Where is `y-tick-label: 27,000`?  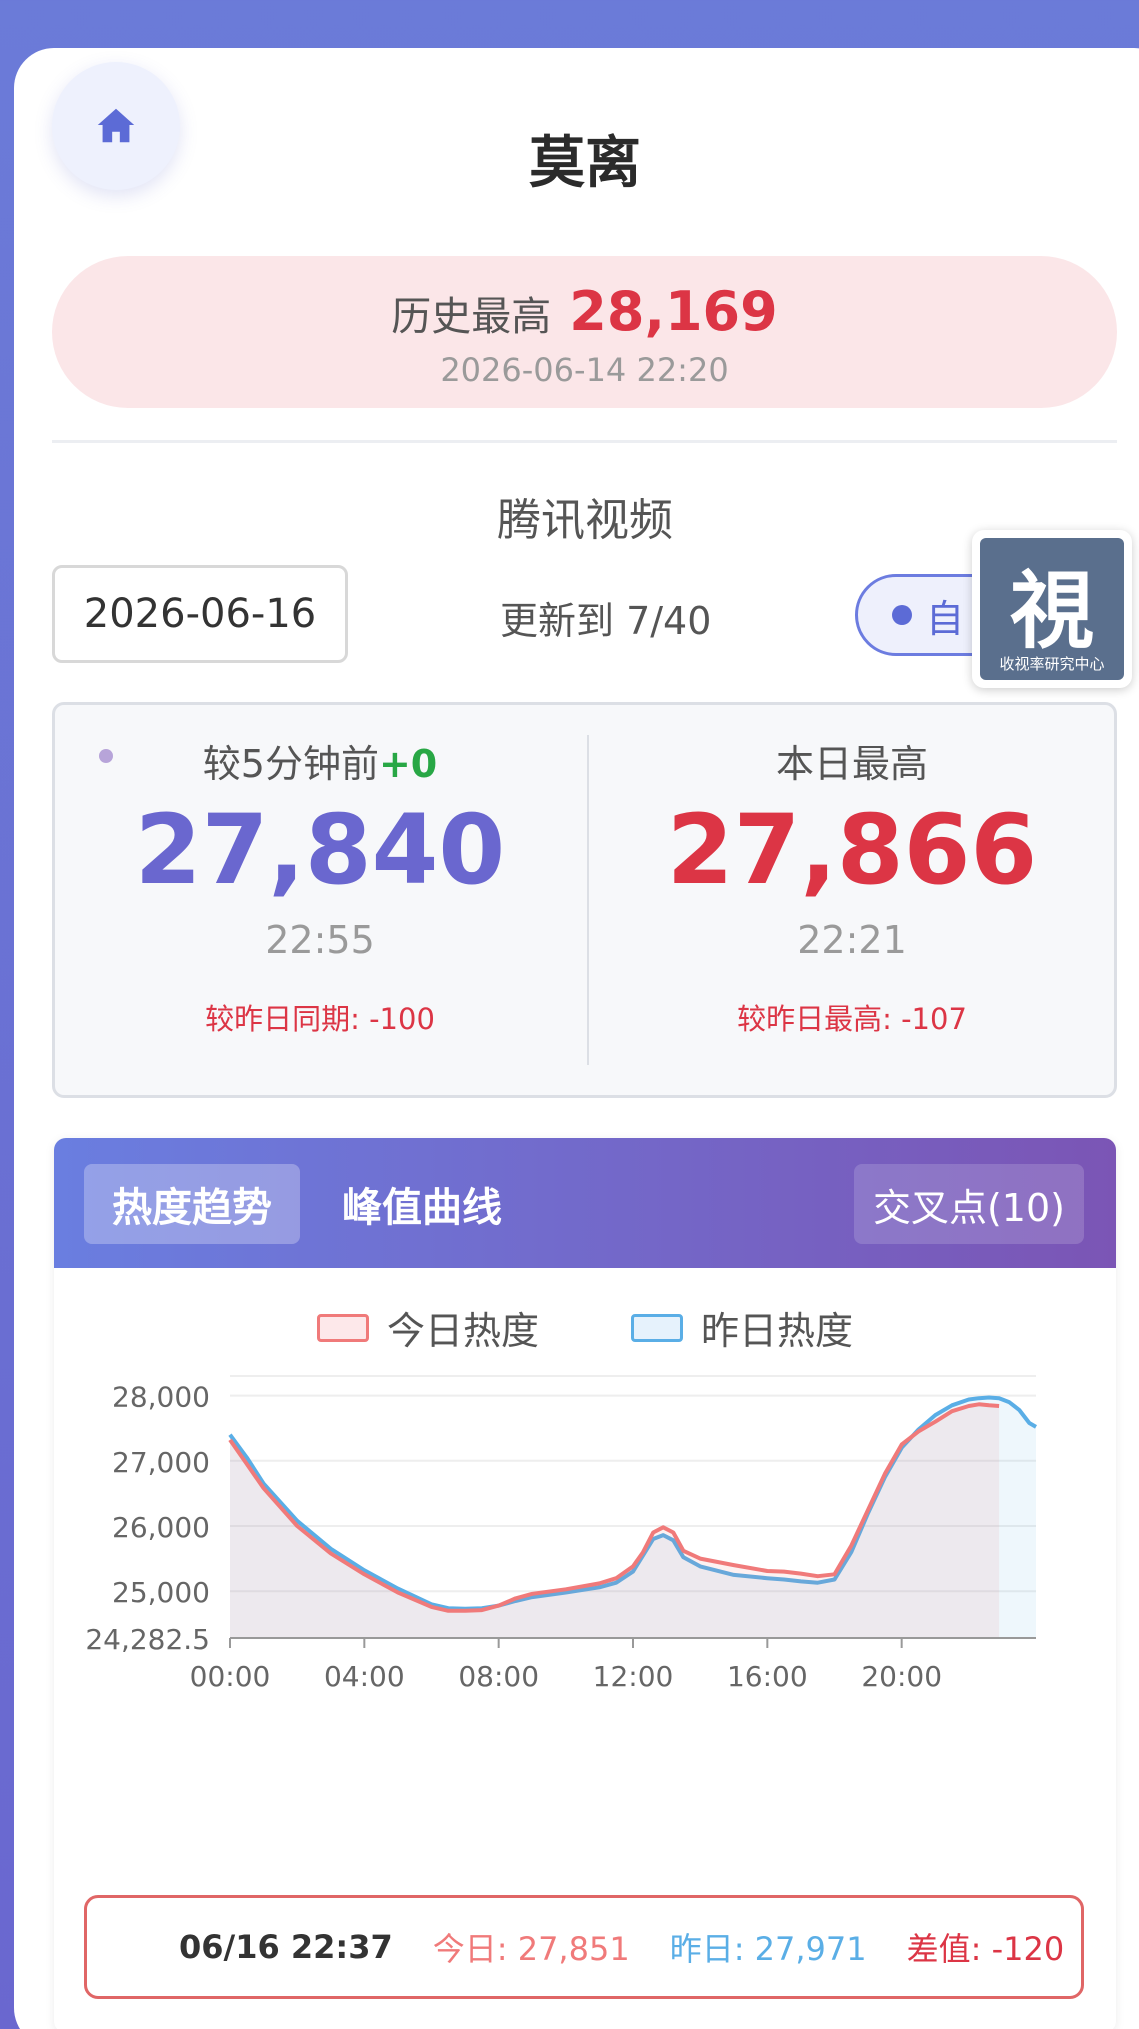 y-tick-label: 27,000 is located at coordinates (161, 1462).